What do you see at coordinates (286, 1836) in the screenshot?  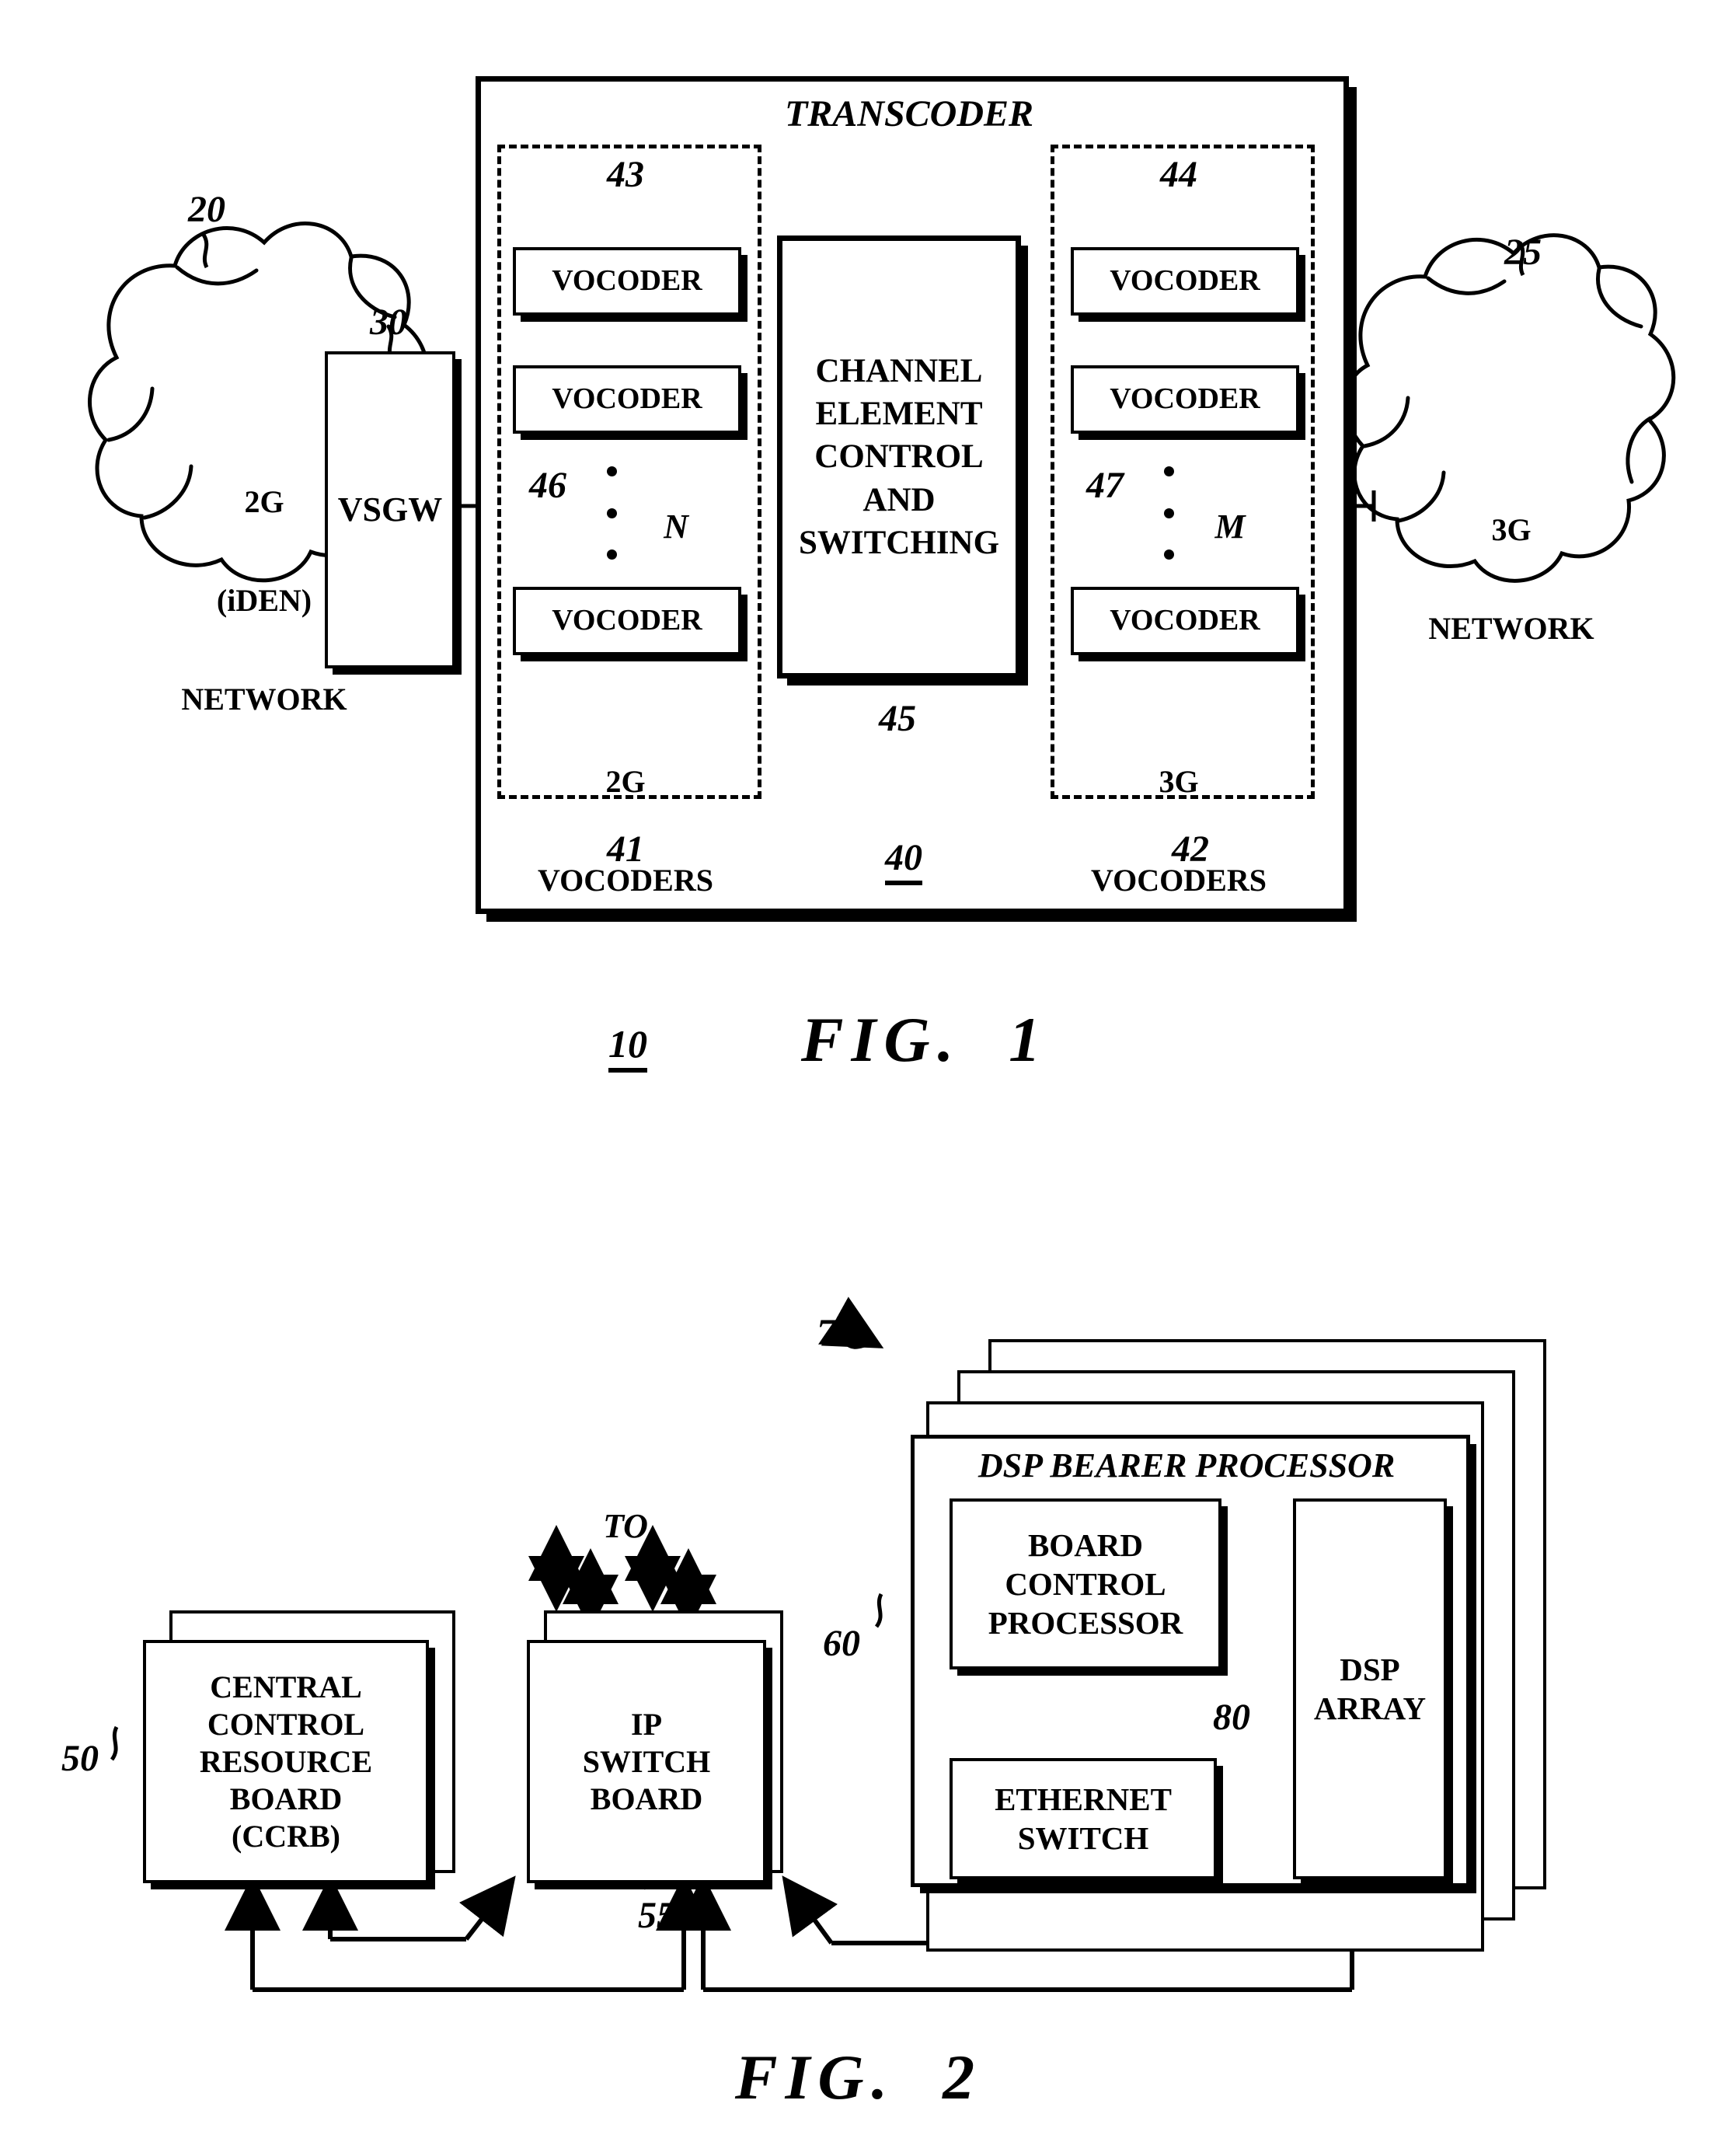 I see `ccrb-line5: (CCRB)` at bounding box center [286, 1836].